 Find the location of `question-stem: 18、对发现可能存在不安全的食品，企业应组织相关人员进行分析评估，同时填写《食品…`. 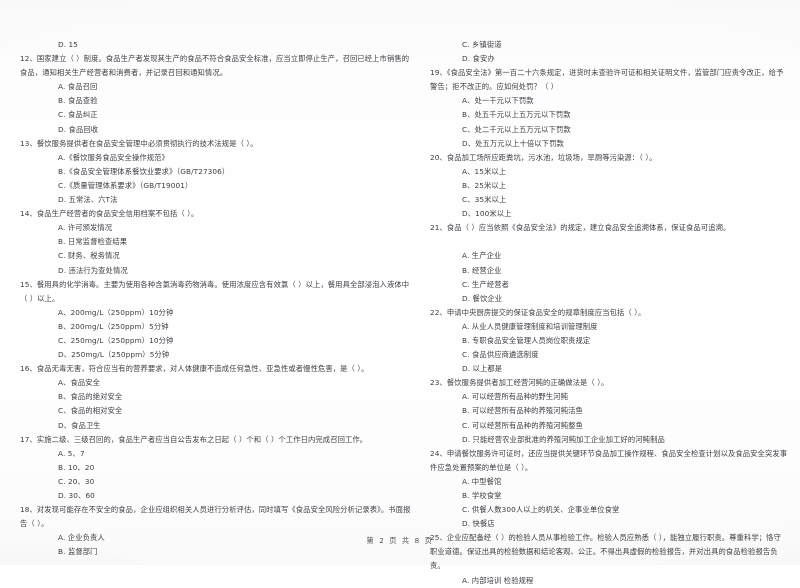

question-stem: 18、对发现可能存在不安全的食品，企业应组织相关人员进行分析评估，同时填写《食品… is located at coordinates (215, 517).